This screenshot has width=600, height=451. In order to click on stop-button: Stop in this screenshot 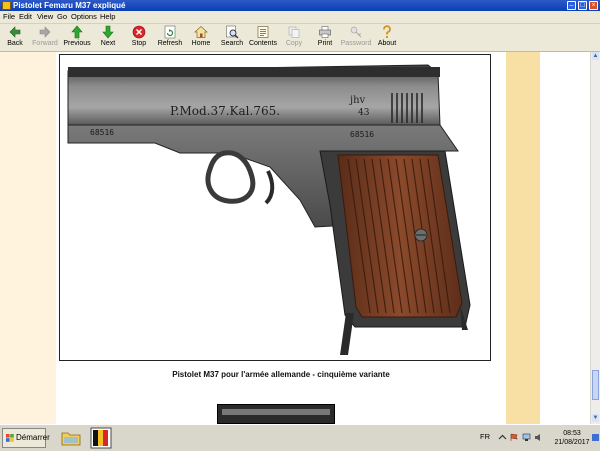, I will do `click(139, 38)`.